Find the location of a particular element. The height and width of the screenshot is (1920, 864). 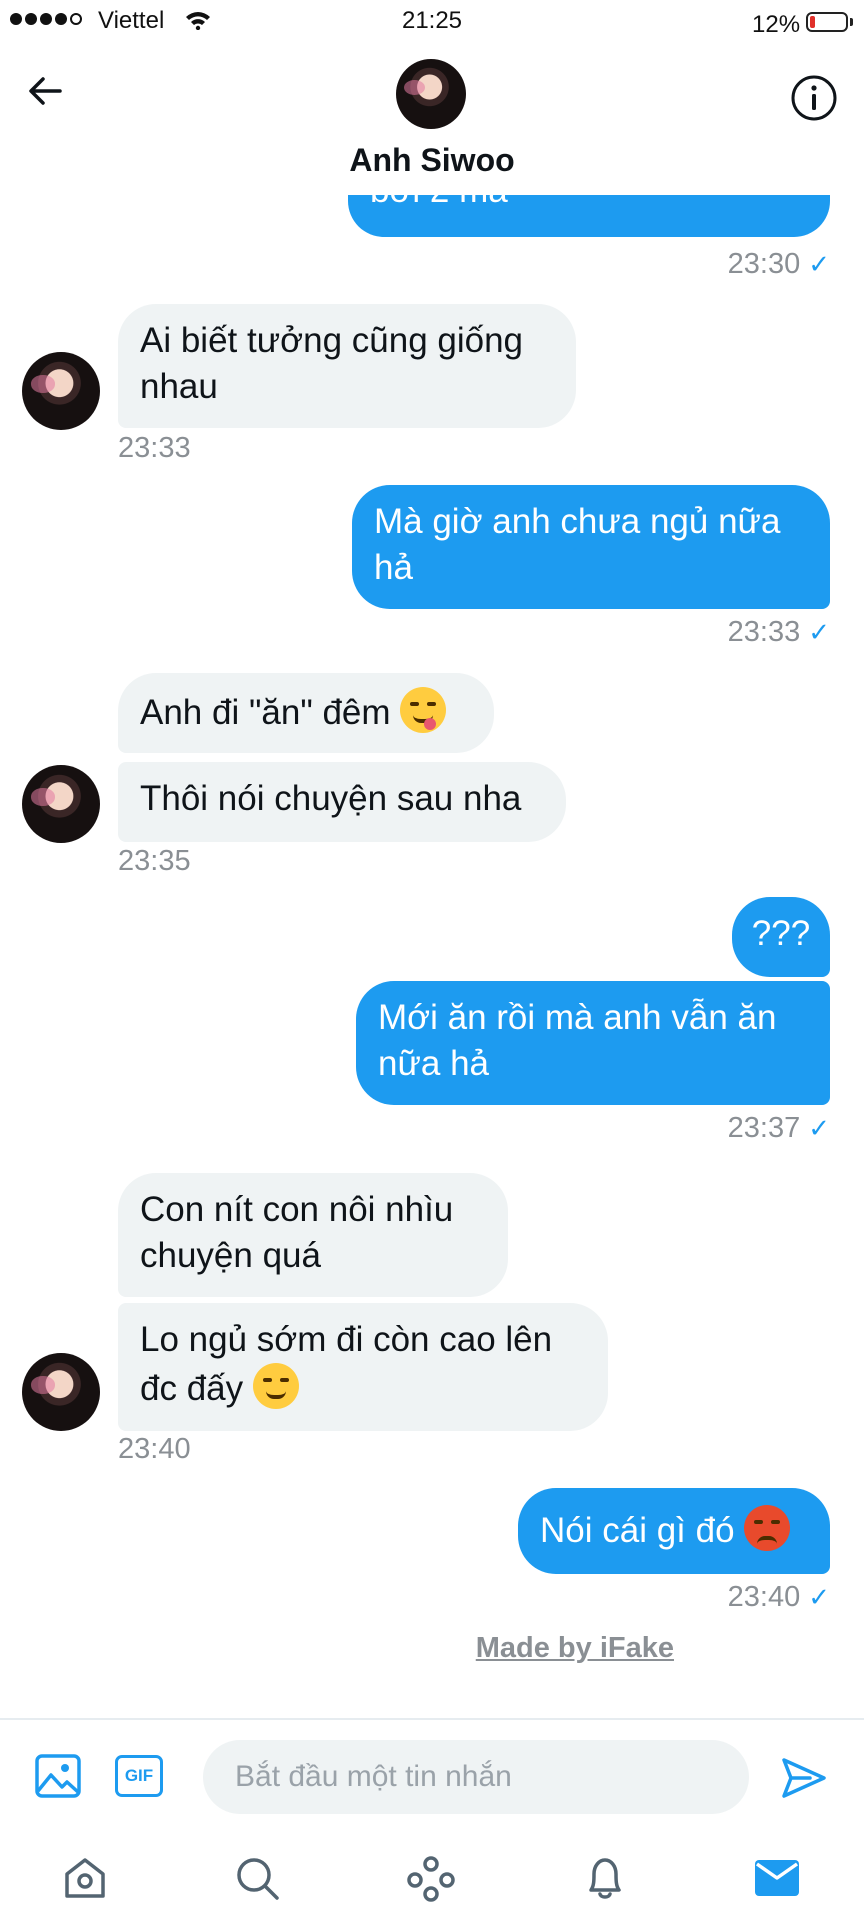

status-clock: 21:25 is located at coordinates (432, 20).